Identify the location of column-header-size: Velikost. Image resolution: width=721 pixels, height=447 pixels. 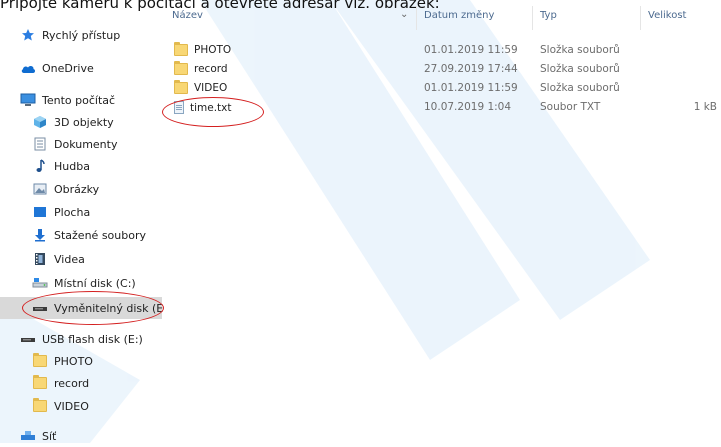
(667, 15).